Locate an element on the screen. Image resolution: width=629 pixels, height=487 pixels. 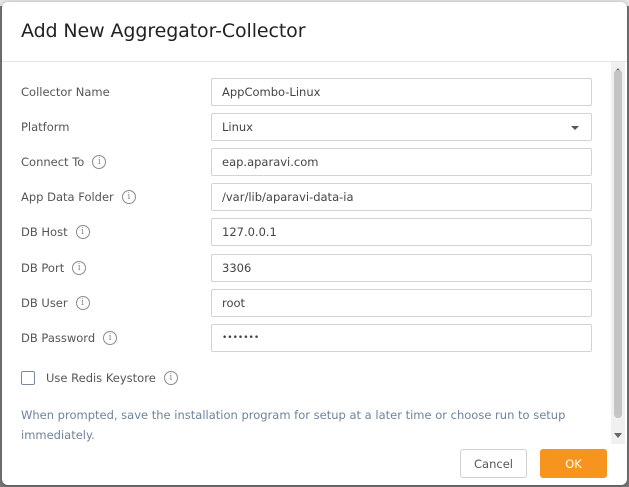
platform-select: Linux is located at coordinates (401, 127).